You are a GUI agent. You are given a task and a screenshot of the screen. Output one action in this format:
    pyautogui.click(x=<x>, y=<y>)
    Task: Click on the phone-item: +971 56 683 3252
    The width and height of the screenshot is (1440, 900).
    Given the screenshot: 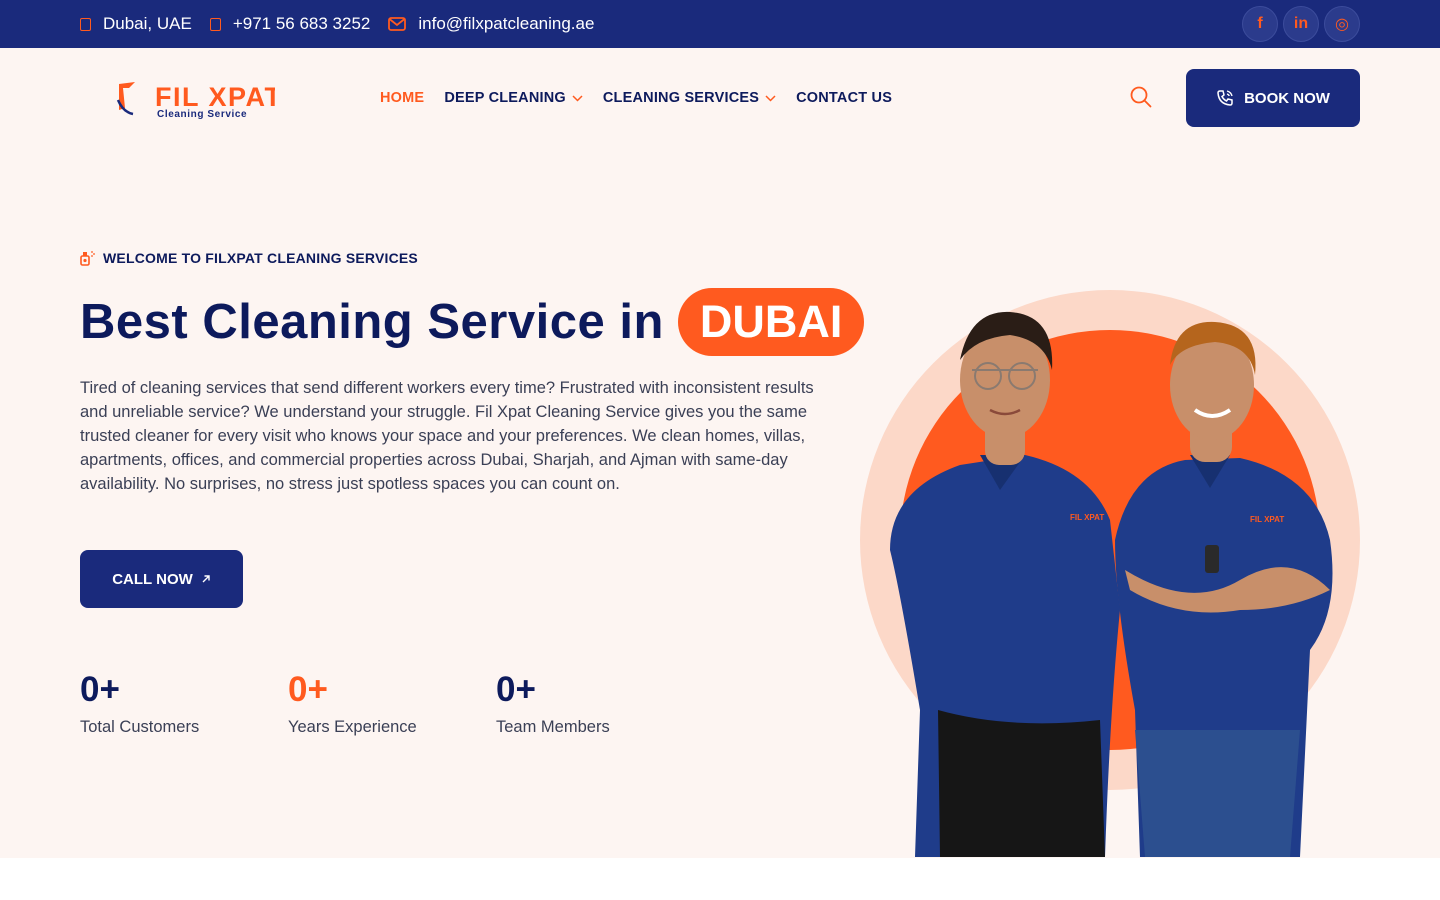 What is the action you would take?
    pyautogui.click(x=290, y=24)
    